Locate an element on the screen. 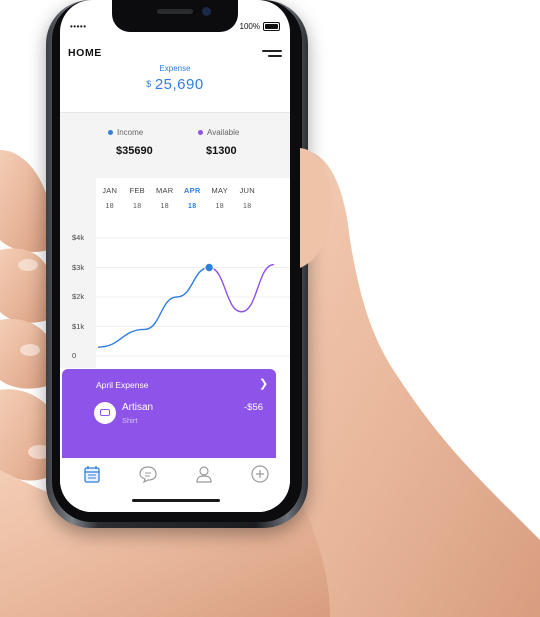 The width and height of the screenshot is (540, 617). battery-icon is located at coordinates (271, 26).